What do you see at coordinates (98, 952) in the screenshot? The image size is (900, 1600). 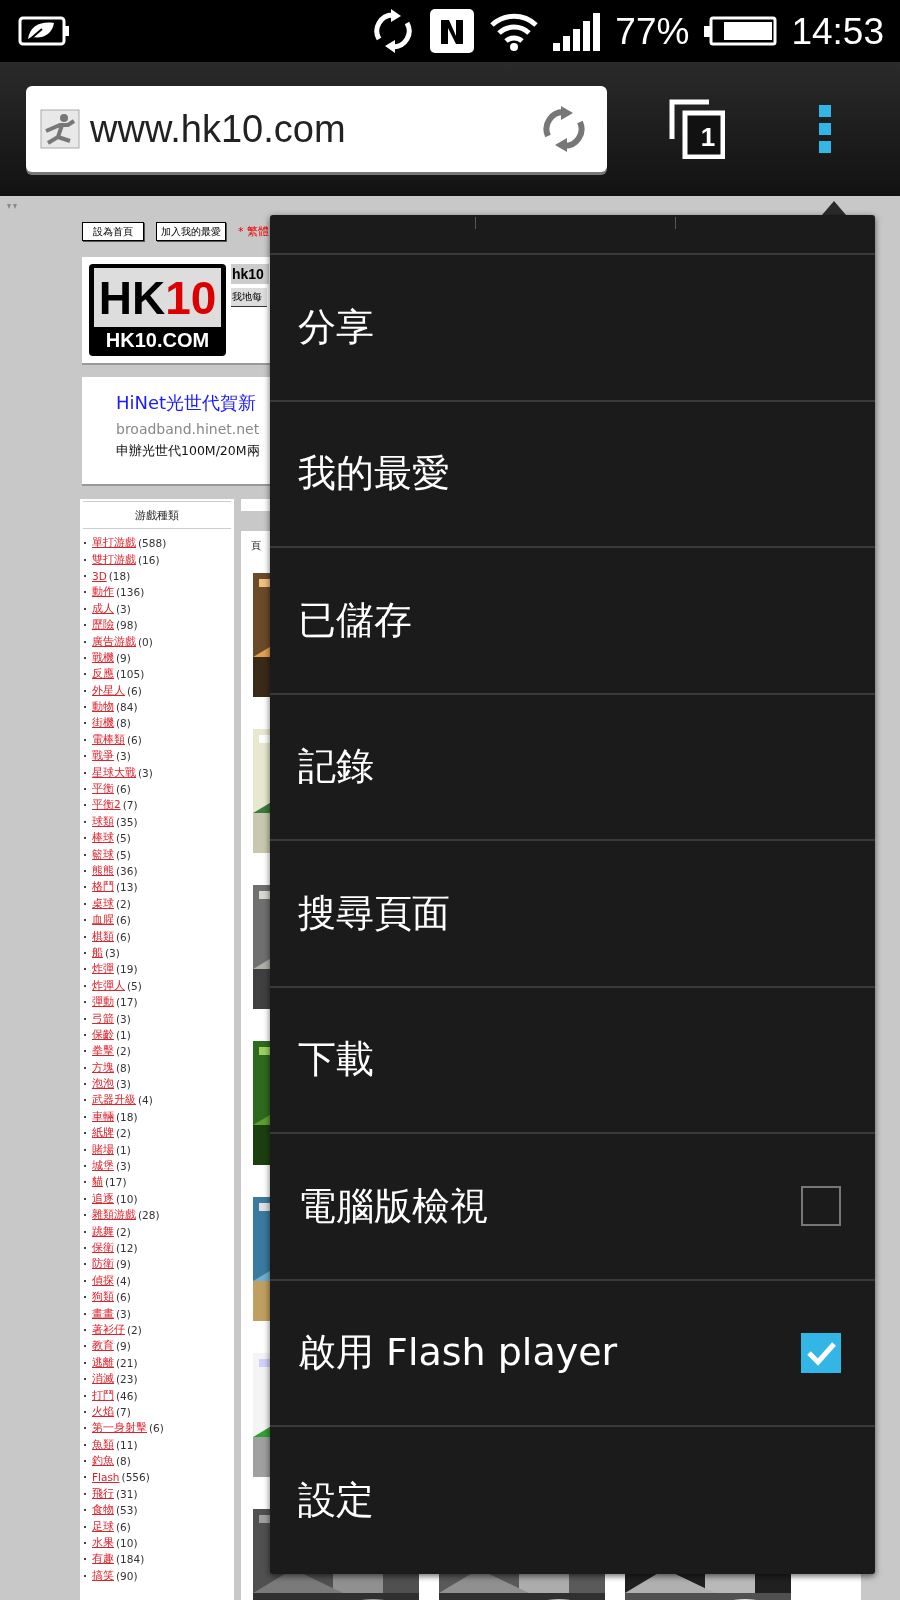 I see `category-link: 船` at bounding box center [98, 952].